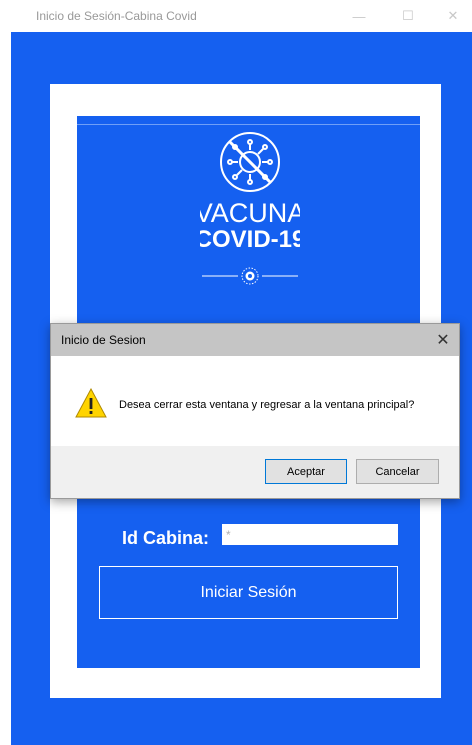  What do you see at coordinates (250, 276) in the screenshot?
I see `emblem-icon` at bounding box center [250, 276].